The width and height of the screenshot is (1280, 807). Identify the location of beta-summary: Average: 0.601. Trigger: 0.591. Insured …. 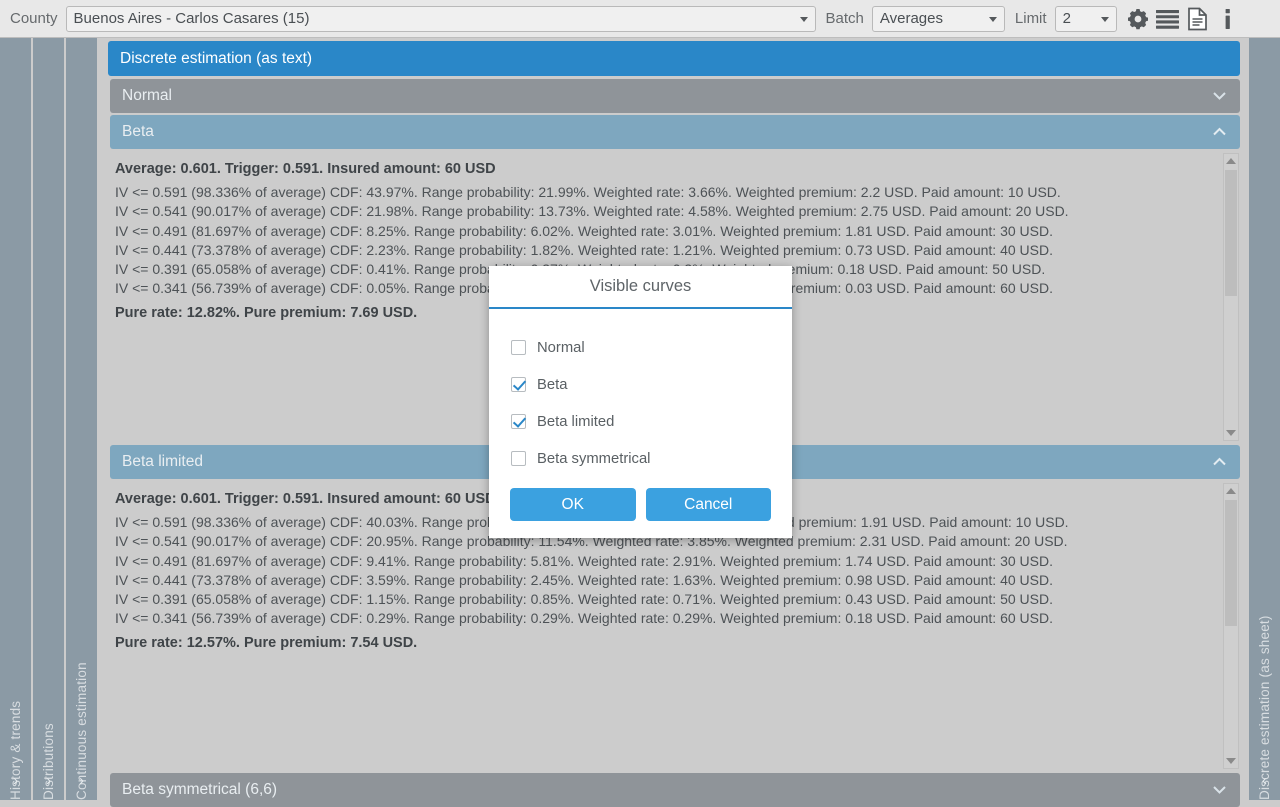
(305, 169).